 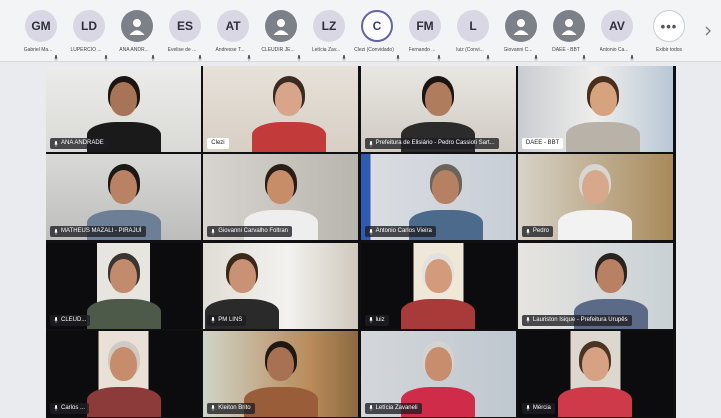 I want to click on participant-avatar: ES, so click(x=185, y=26).